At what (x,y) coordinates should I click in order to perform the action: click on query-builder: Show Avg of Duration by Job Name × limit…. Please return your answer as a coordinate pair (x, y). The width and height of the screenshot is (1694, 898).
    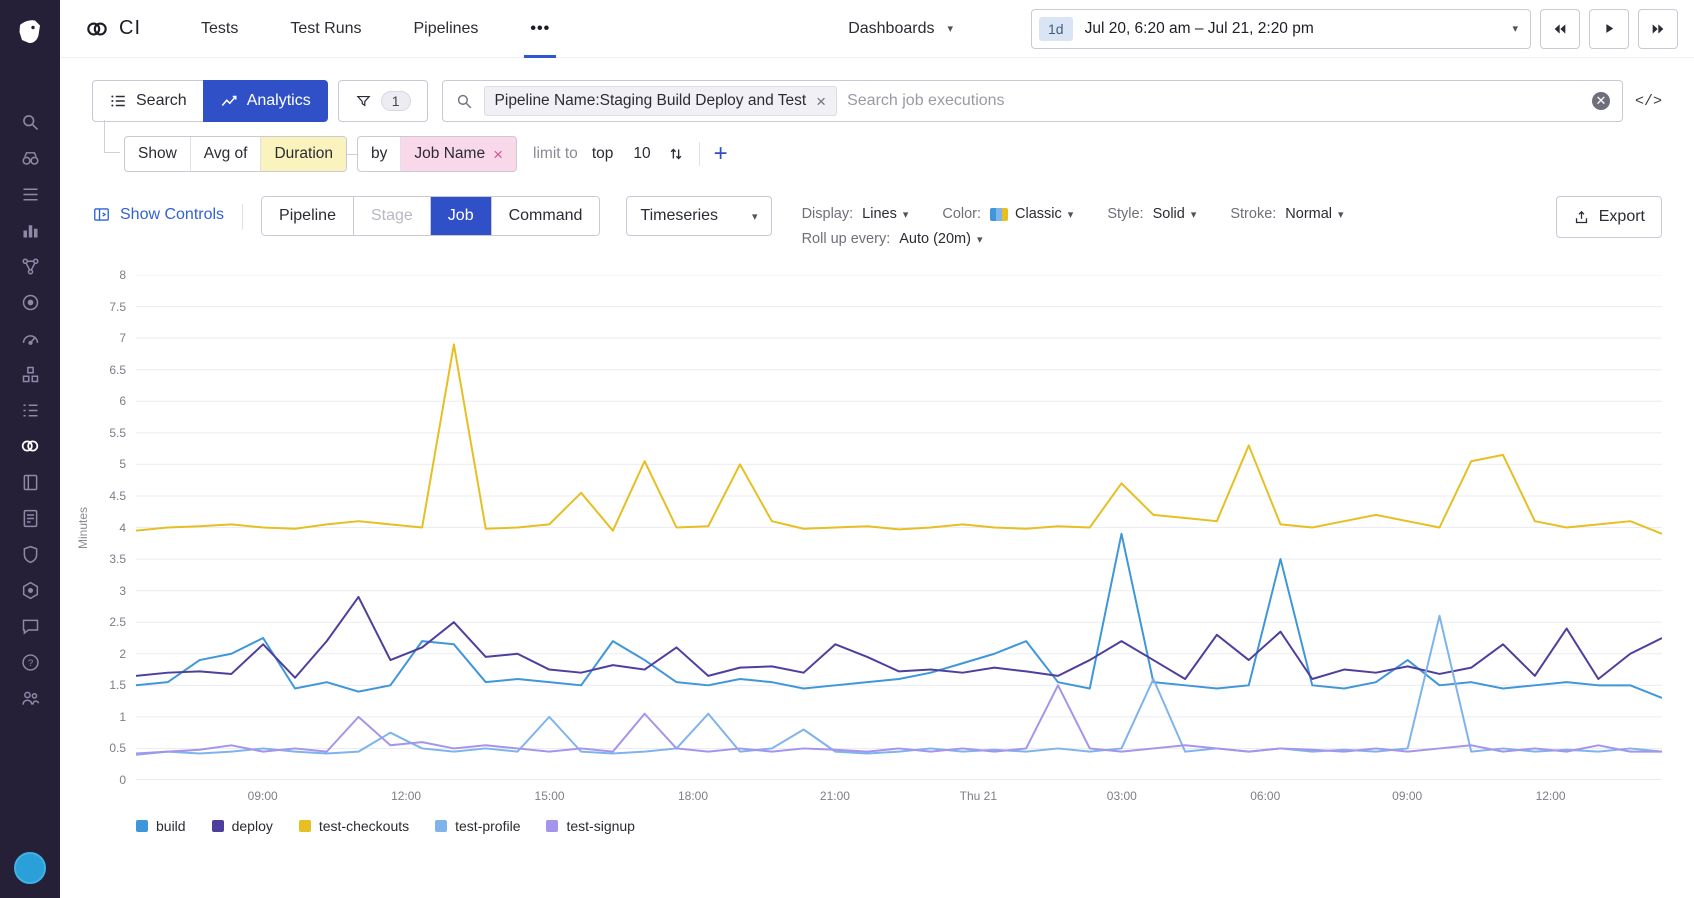
    Looking at the image, I should click on (883, 146).